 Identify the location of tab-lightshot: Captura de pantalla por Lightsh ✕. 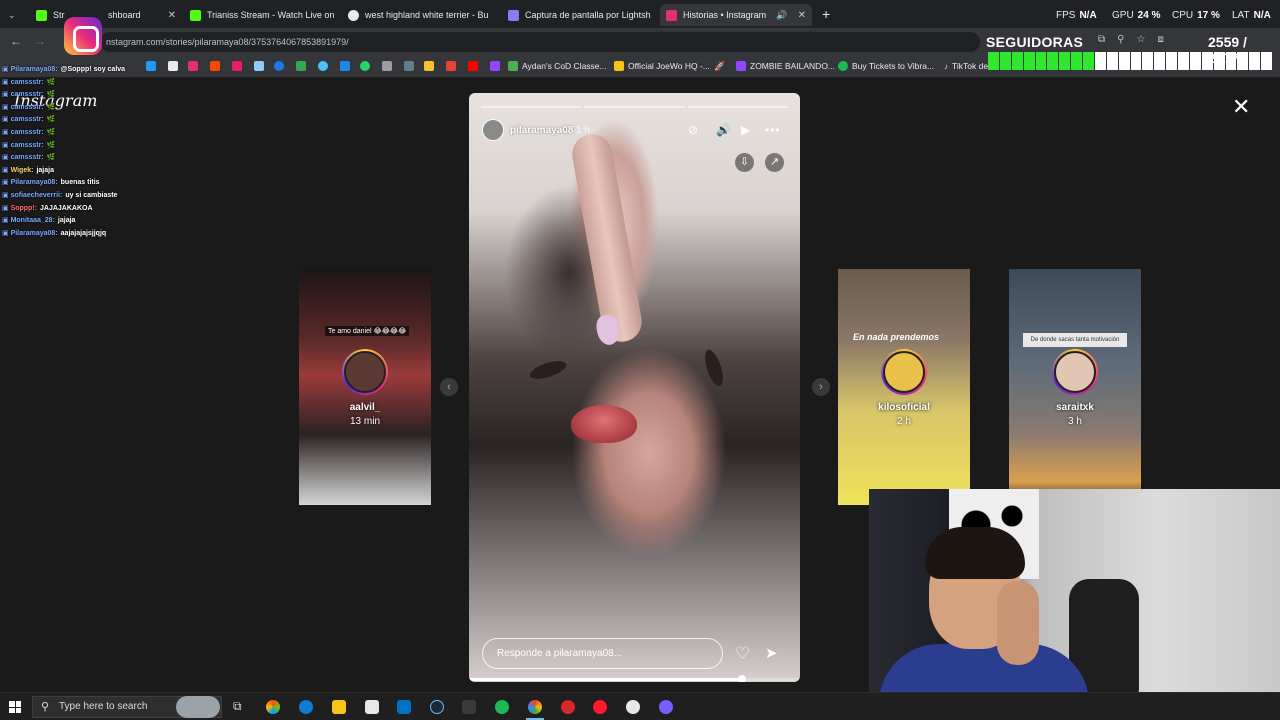
(578, 15).